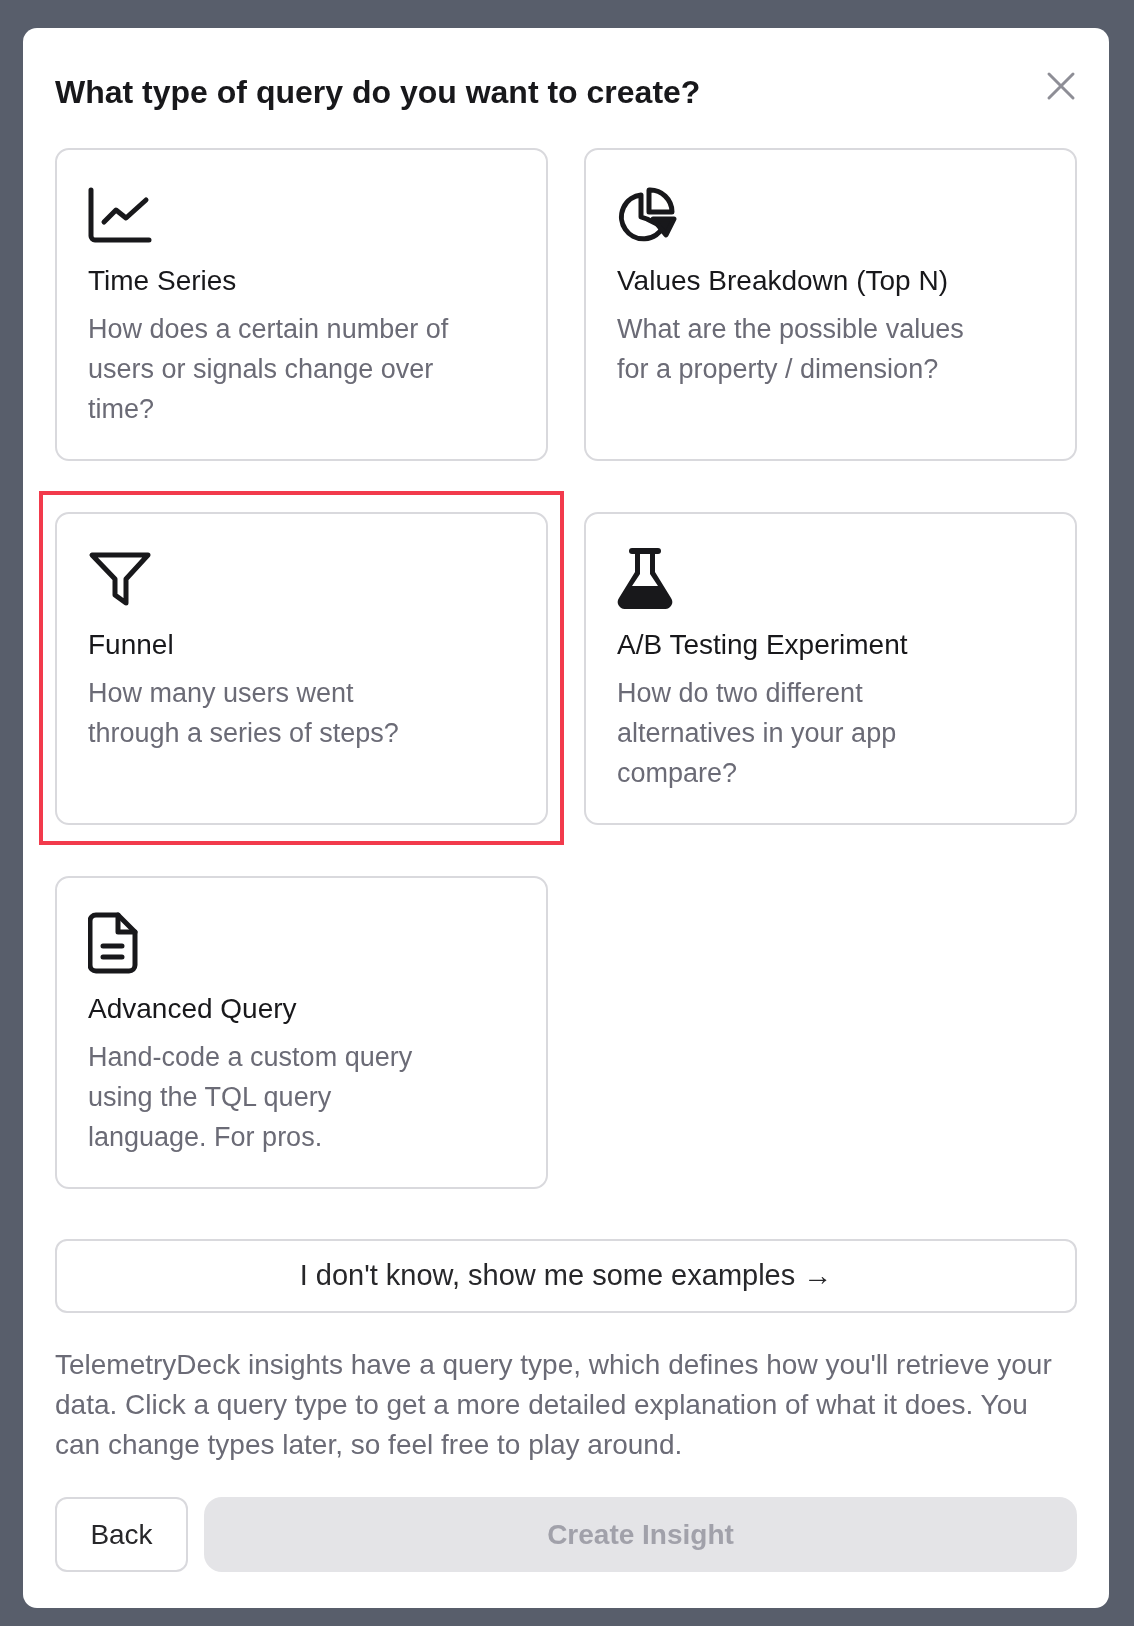 The width and height of the screenshot is (1134, 1626). What do you see at coordinates (645, 579) in the screenshot?
I see `flask-icon` at bounding box center [645, 579].